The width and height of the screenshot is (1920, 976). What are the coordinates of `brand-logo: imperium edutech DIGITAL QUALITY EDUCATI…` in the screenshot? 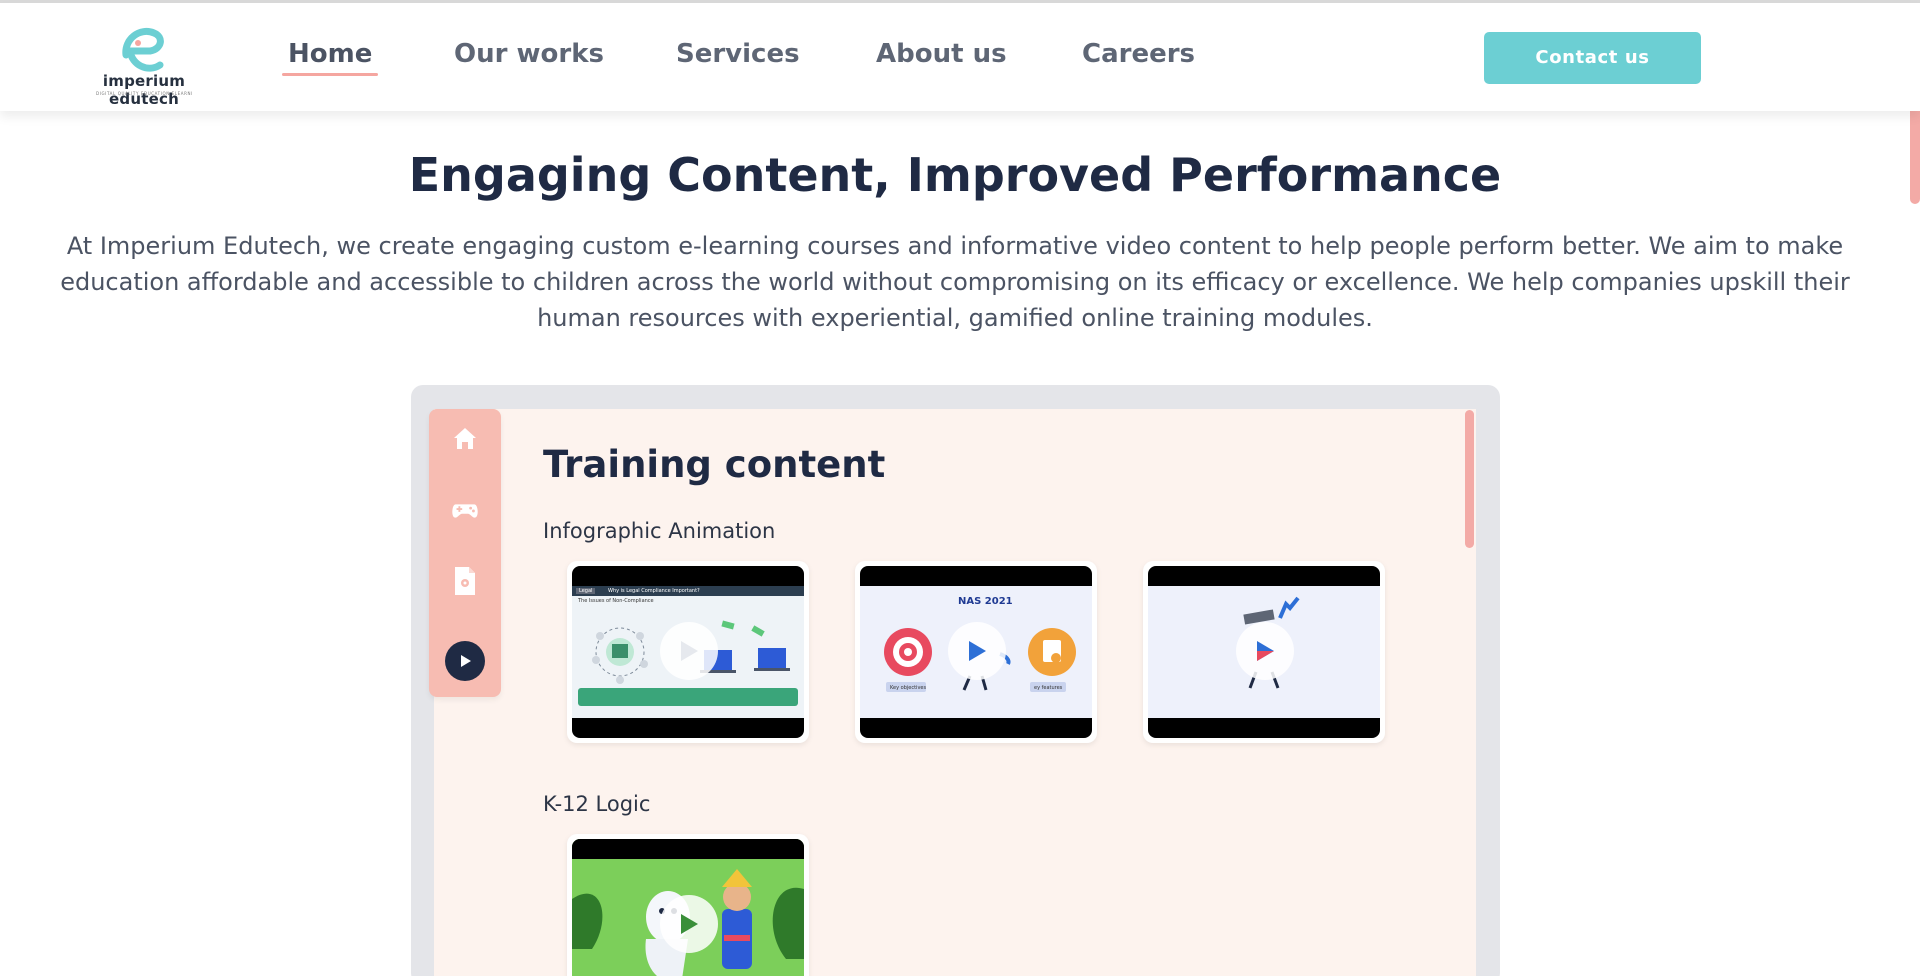 It's located at (144, 62).